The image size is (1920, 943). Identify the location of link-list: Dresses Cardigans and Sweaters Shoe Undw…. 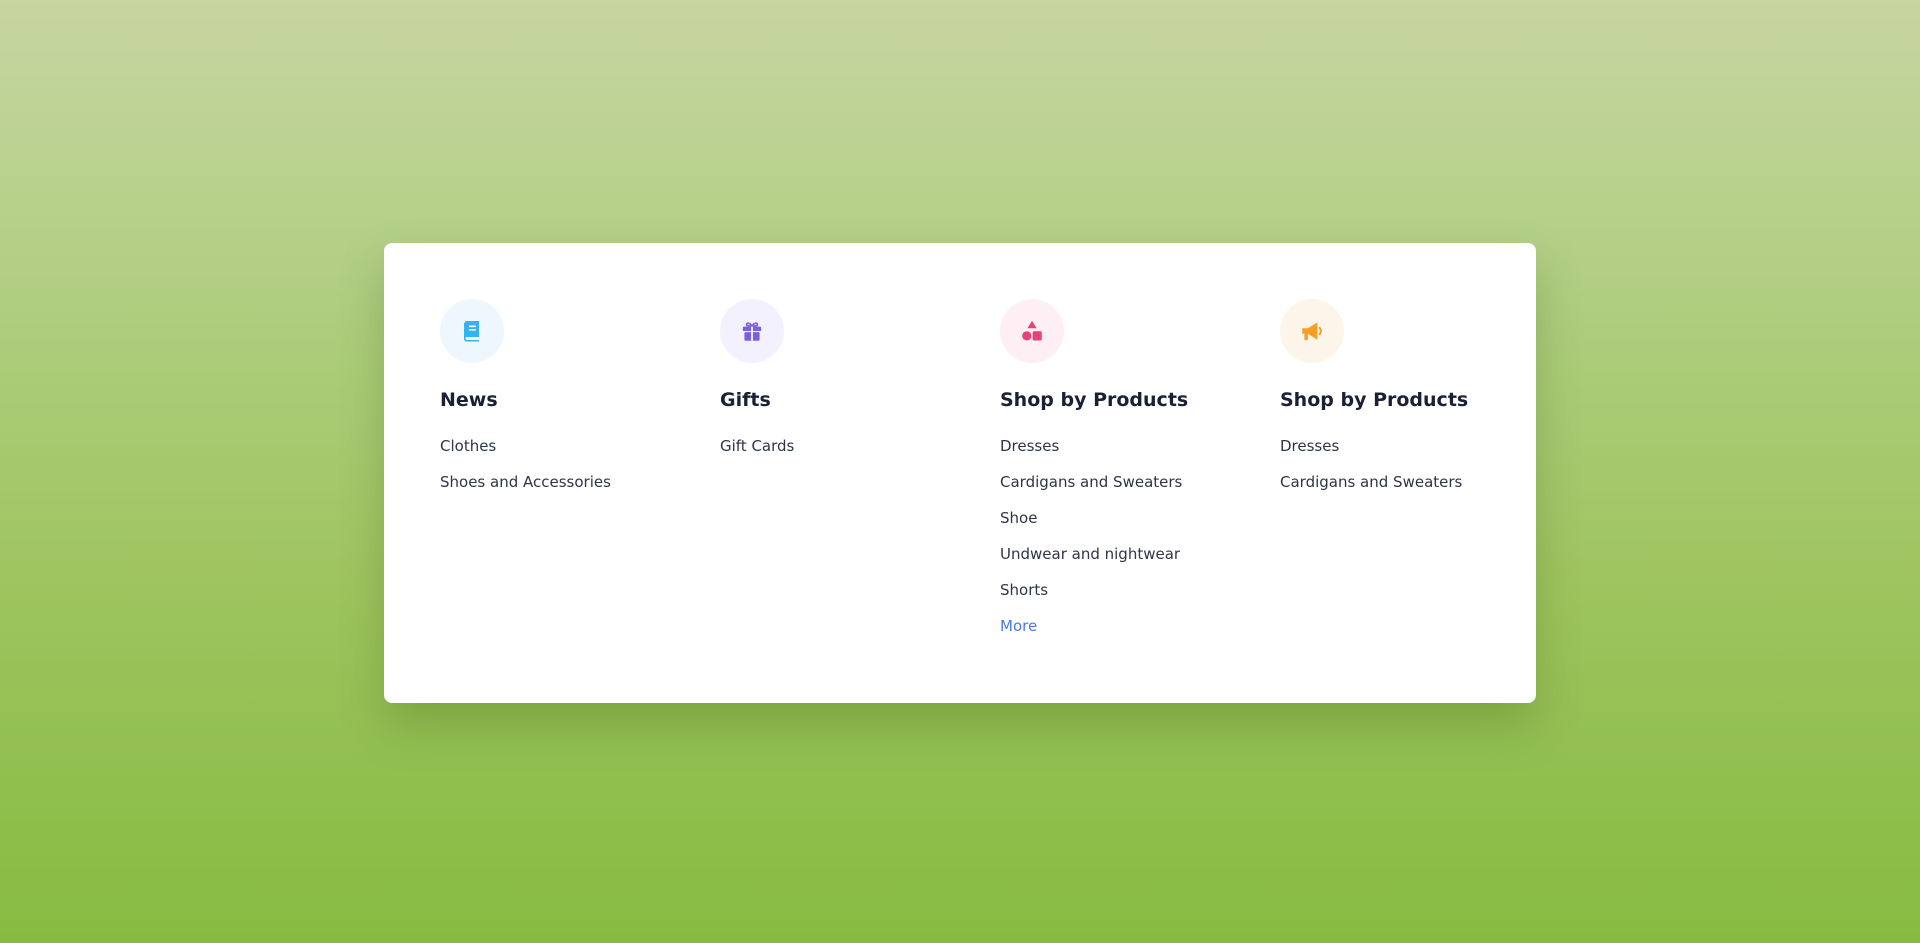
(1140, 536).